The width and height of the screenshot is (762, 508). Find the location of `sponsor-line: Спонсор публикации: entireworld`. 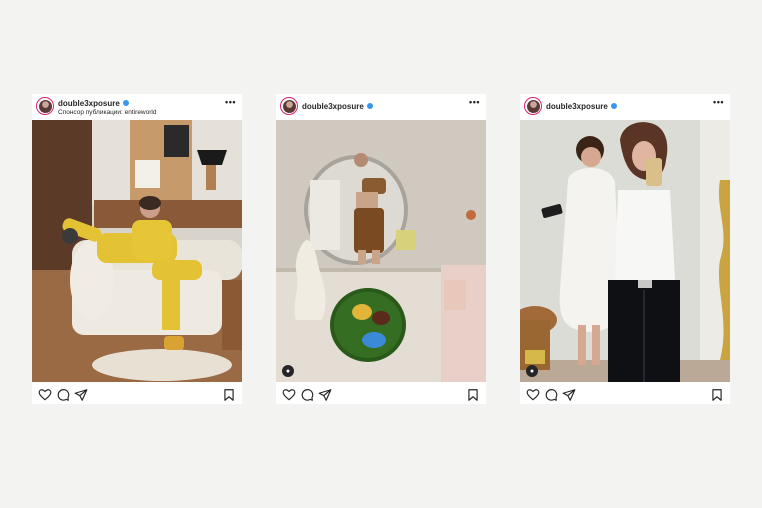

sponsor-line: Спонсор публикации: entireworld is located at coordinates (107, 112).